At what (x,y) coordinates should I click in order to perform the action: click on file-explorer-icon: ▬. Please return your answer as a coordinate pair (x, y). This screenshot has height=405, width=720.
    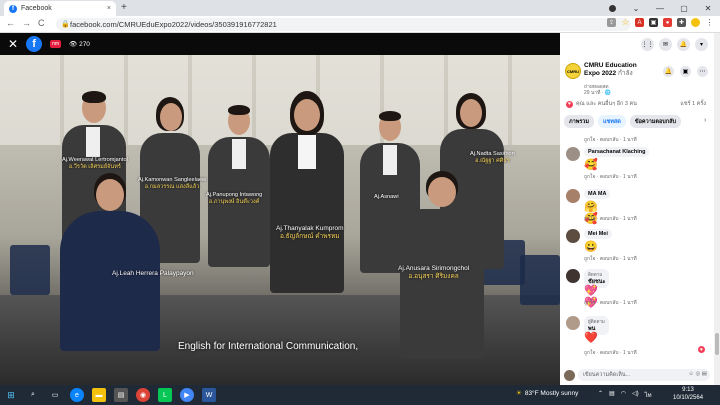
    Looking at the image, I should click on (99, 395).